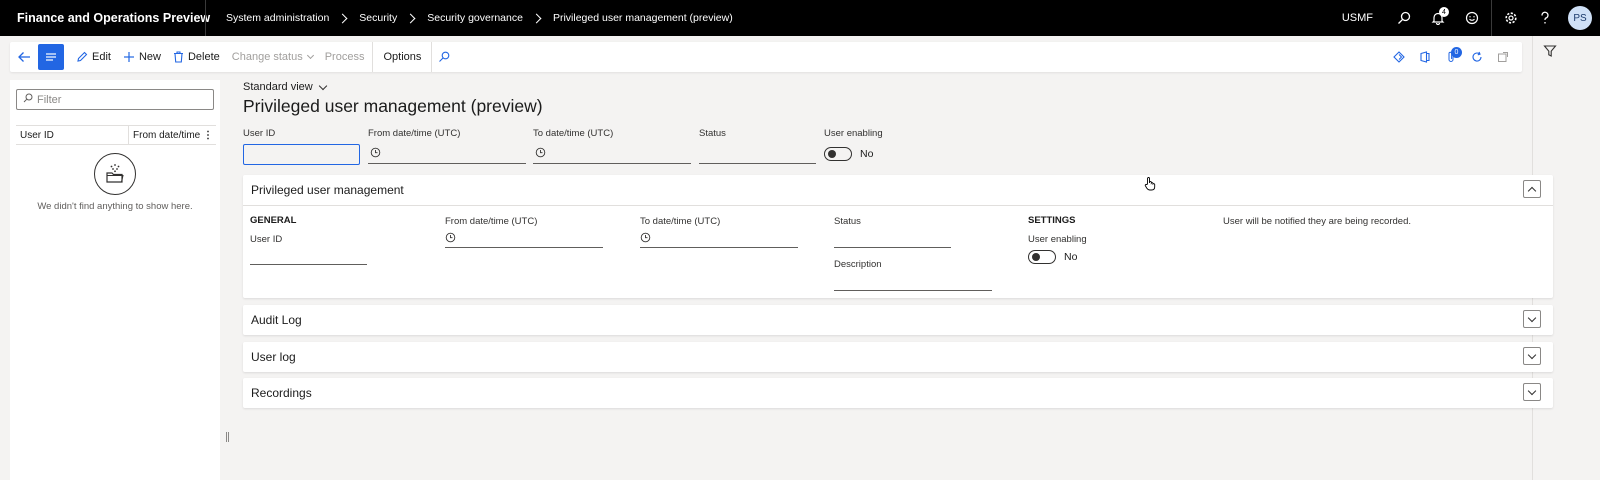 The height and width of the screenshot is (480, 1600). I want to click on list-view-toggle-icon, so click(51, 57).